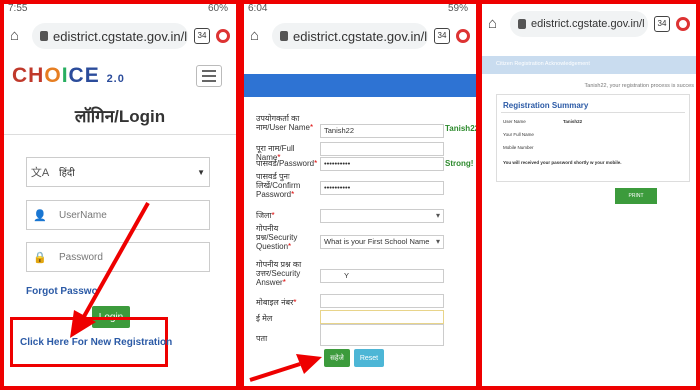 This screenshot has height=390, width=700. What do you see at coordinates (337, 358) in the screenshot?
I see `submit-button: सहेजे` at bounding box center [337, 358].